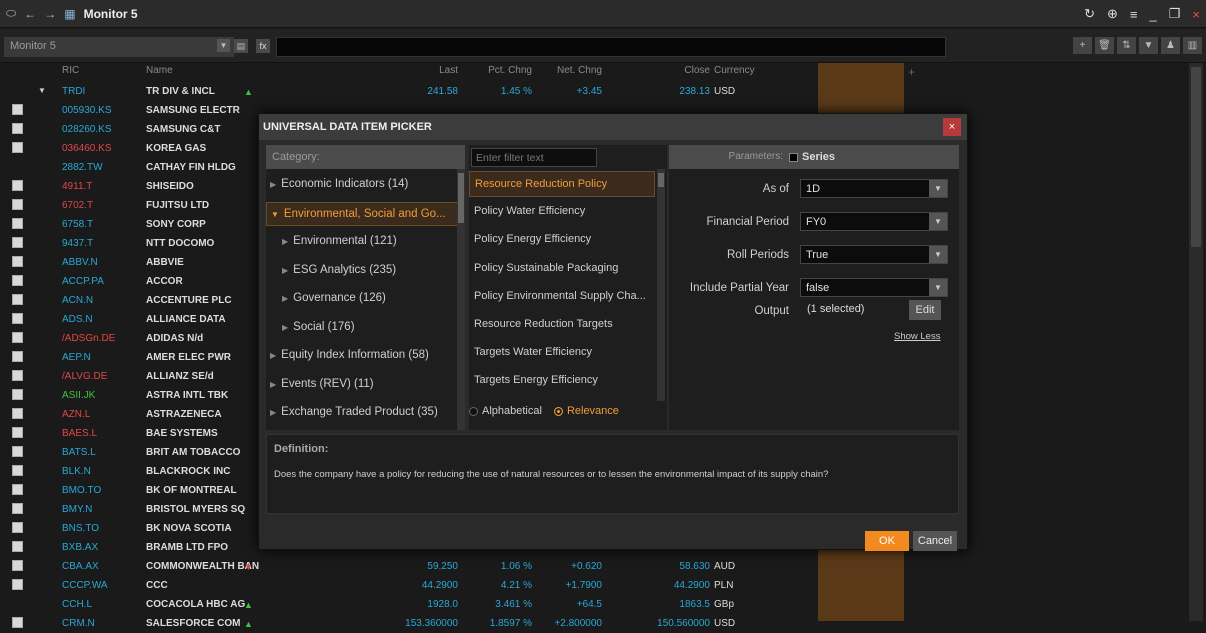 Image resolution: width=1206 pixels, height=633 pixels. I want to click on filter-input: Enter filter text, so click(534, 157).